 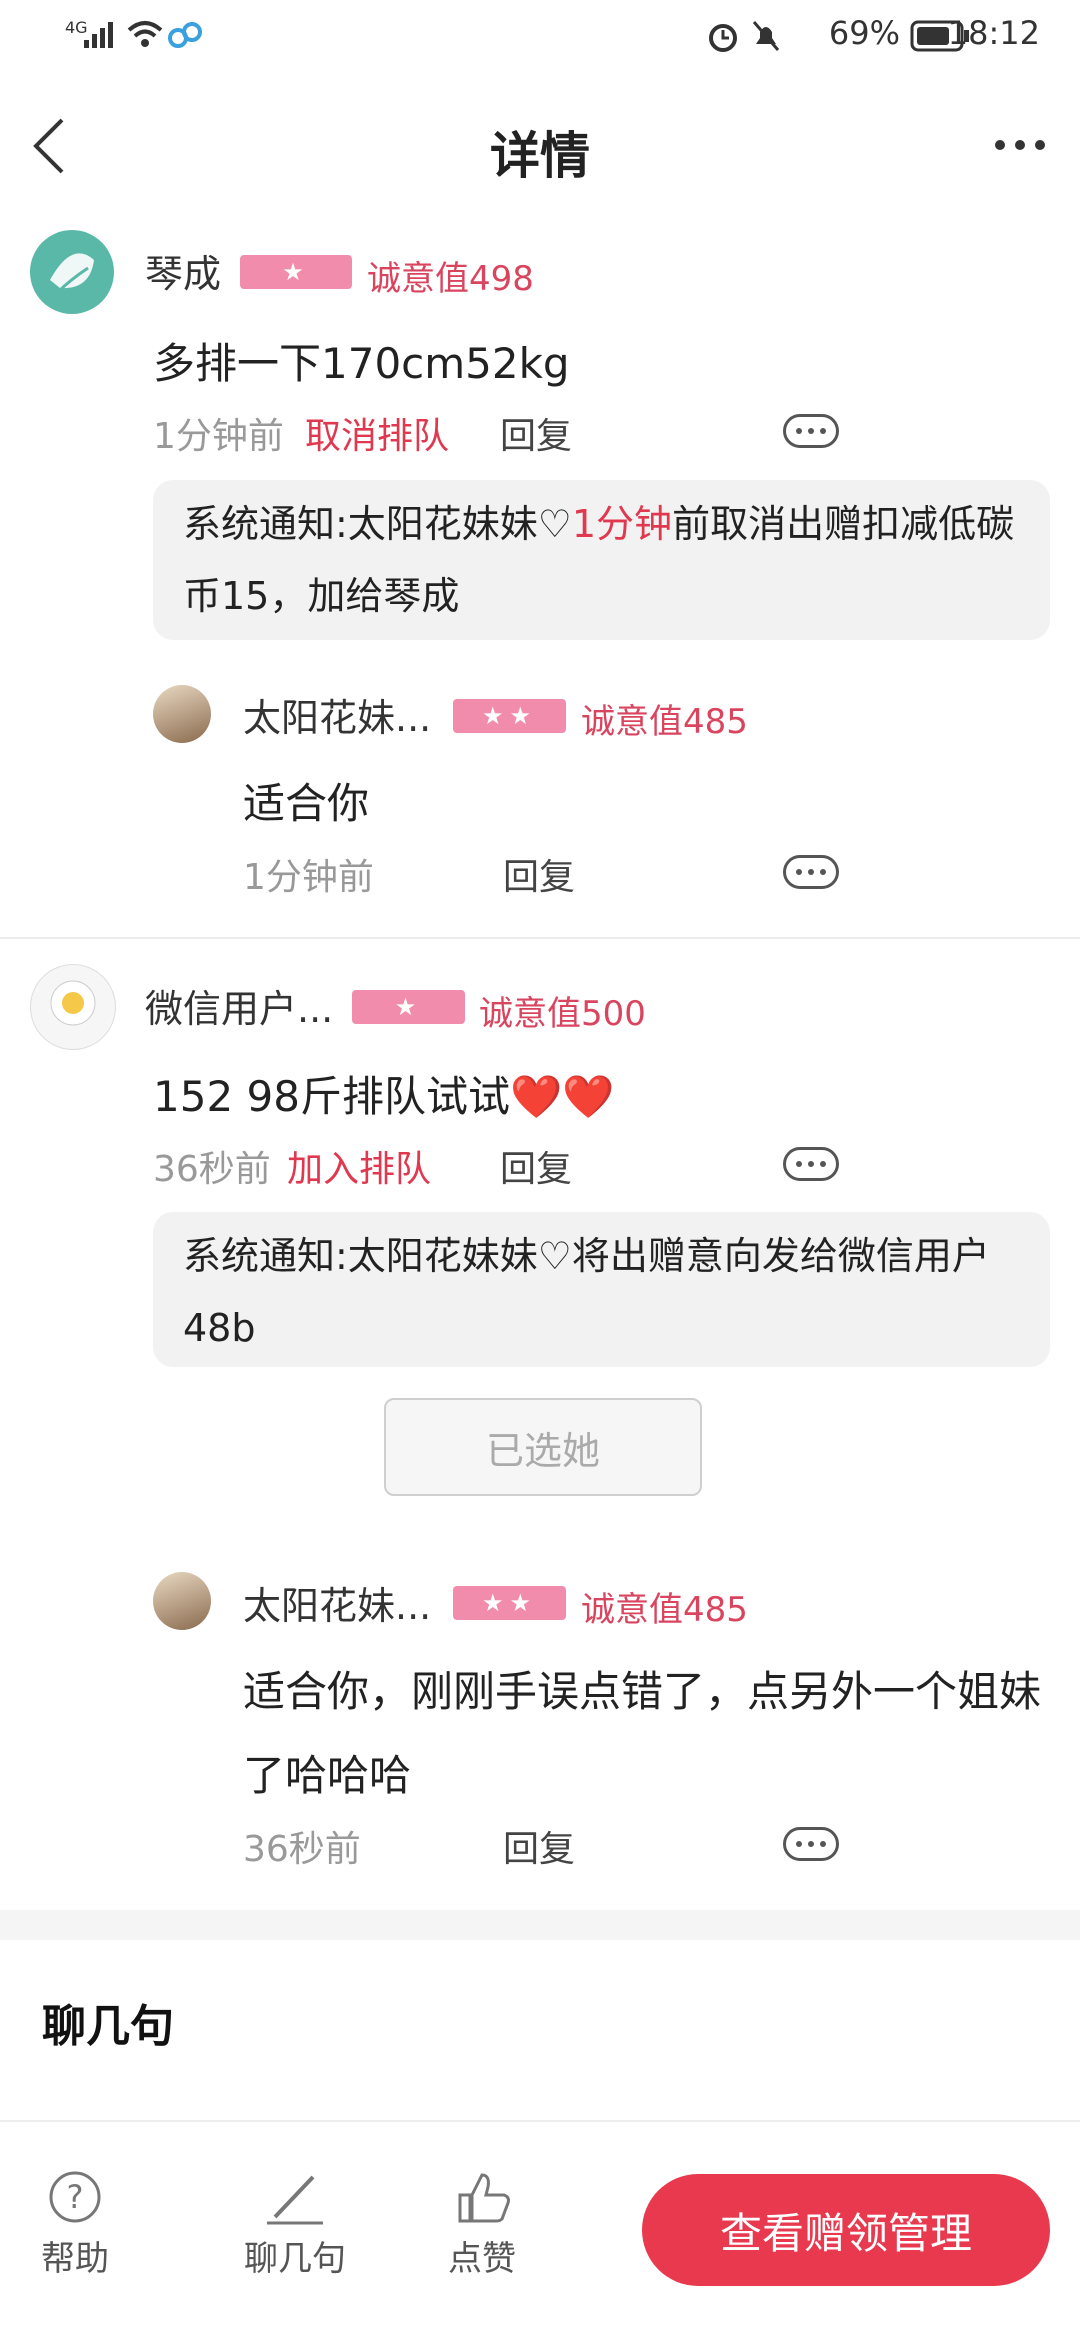 I want to click on signal-icon, so click(x=98, y=35).